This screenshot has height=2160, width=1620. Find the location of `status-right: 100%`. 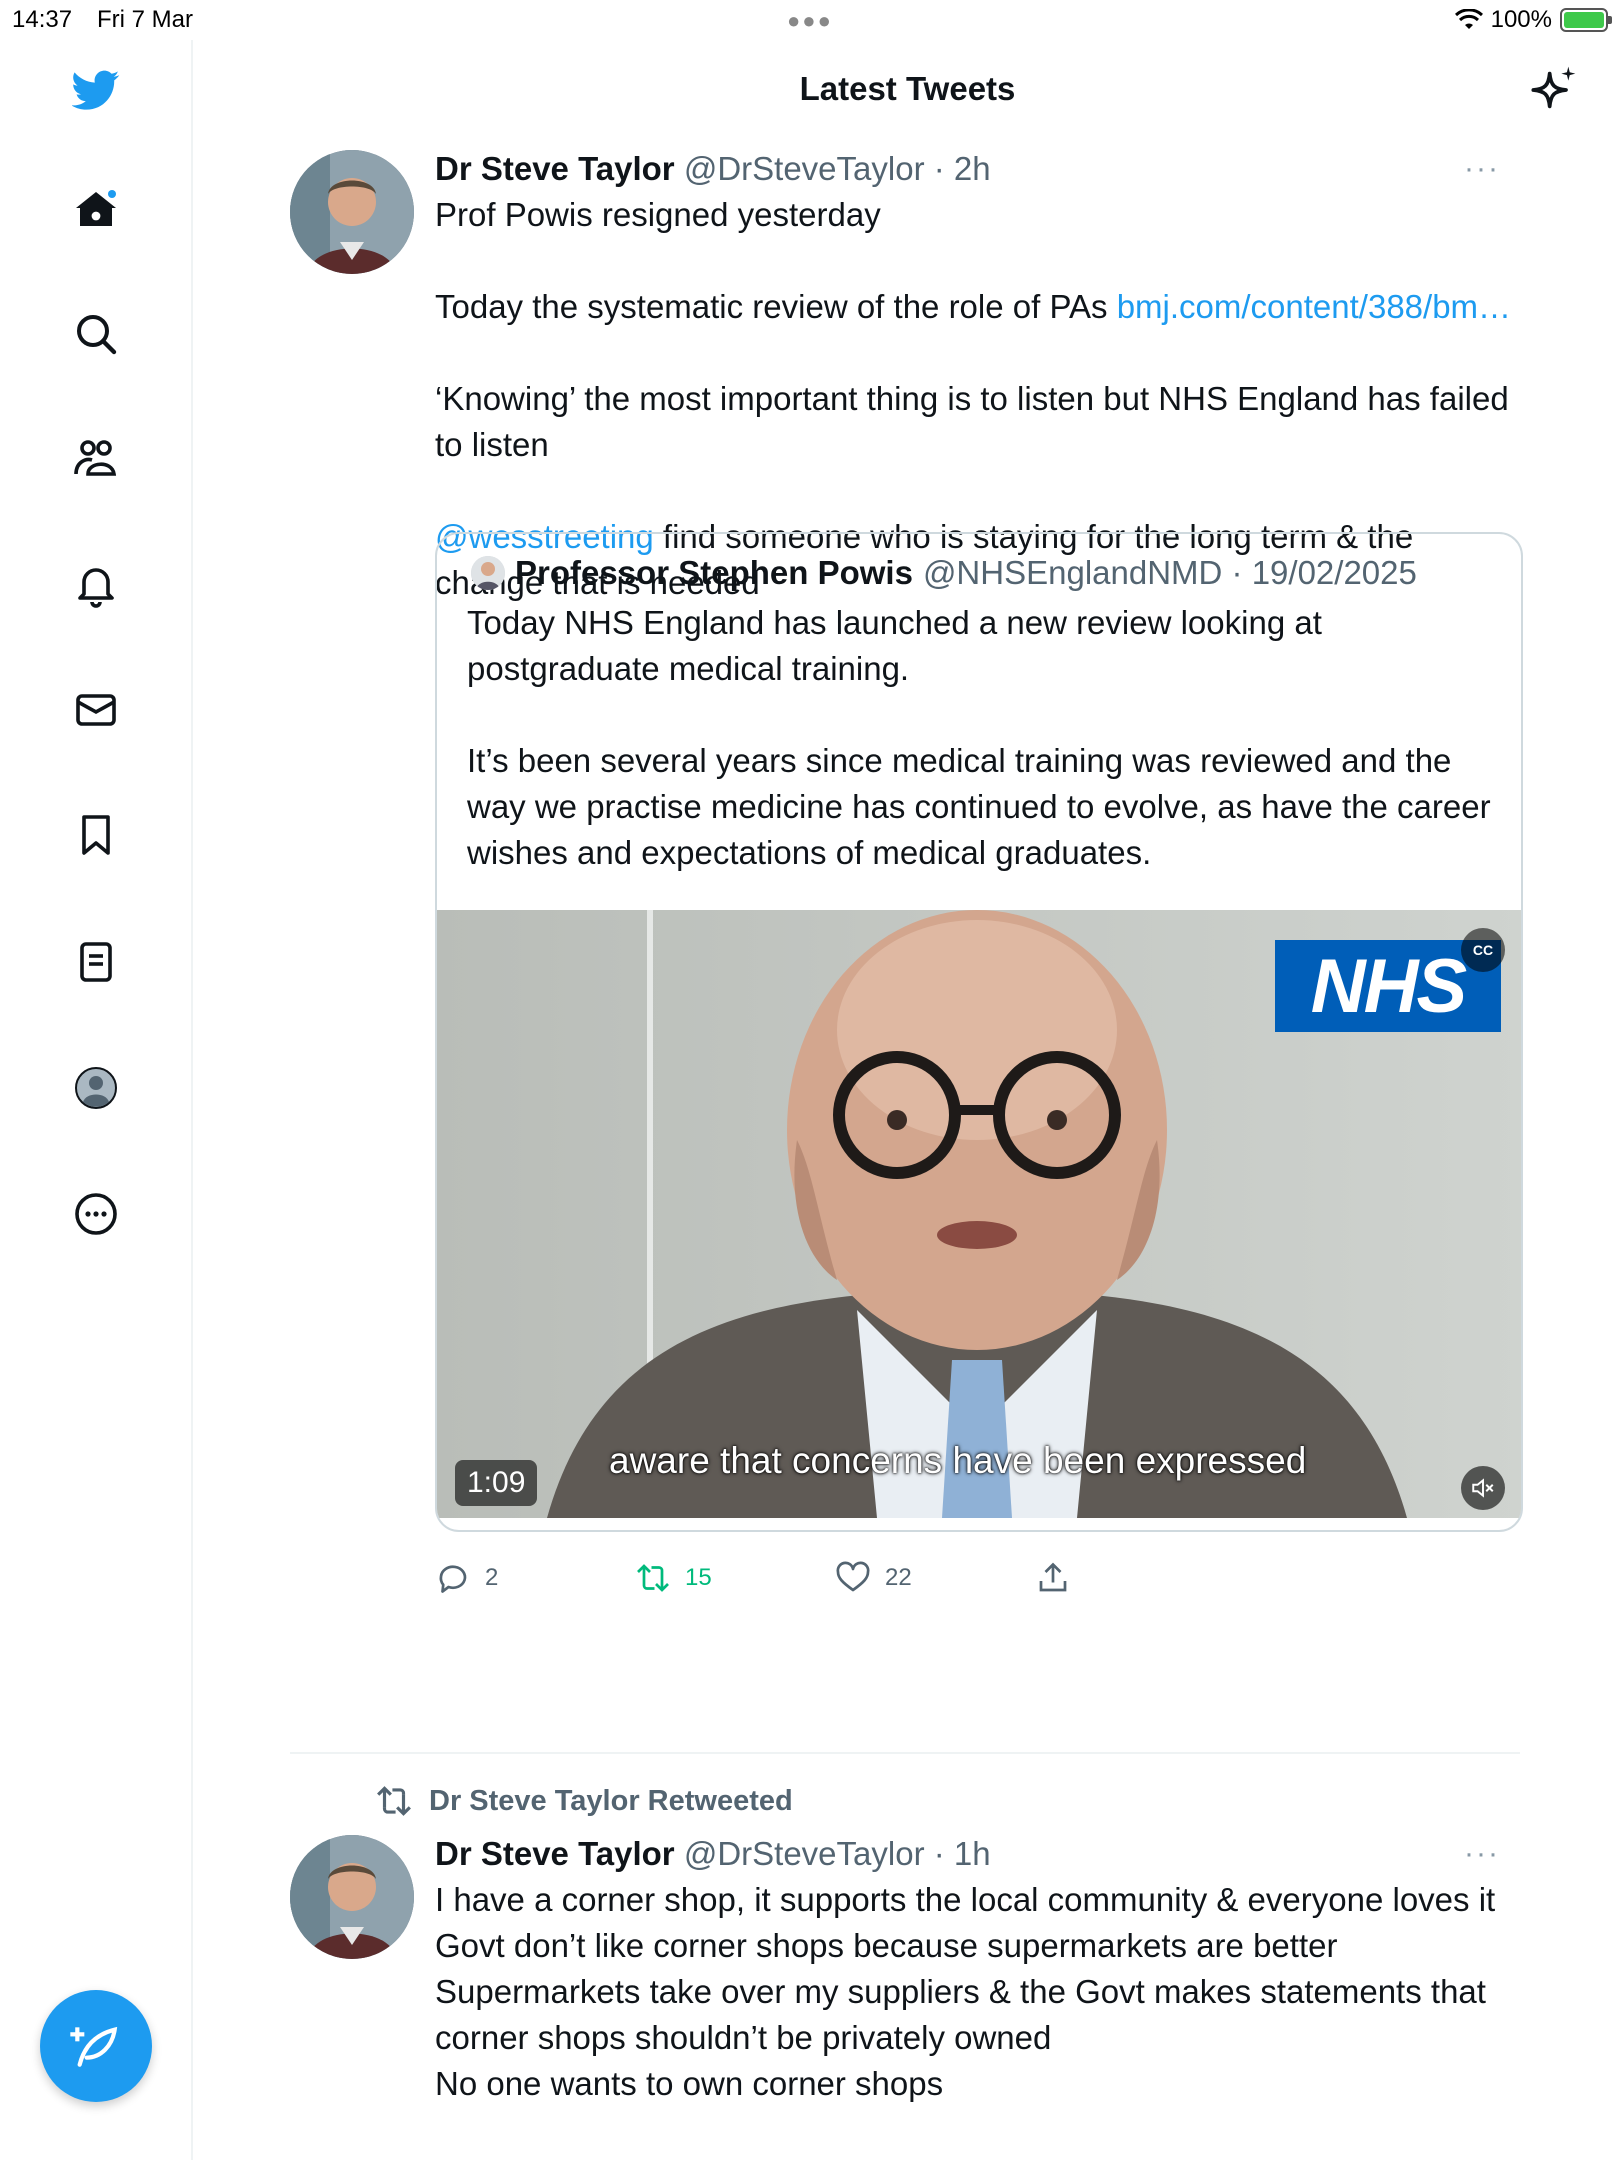

status-right: 100% is located at coordinates (1533, 20).